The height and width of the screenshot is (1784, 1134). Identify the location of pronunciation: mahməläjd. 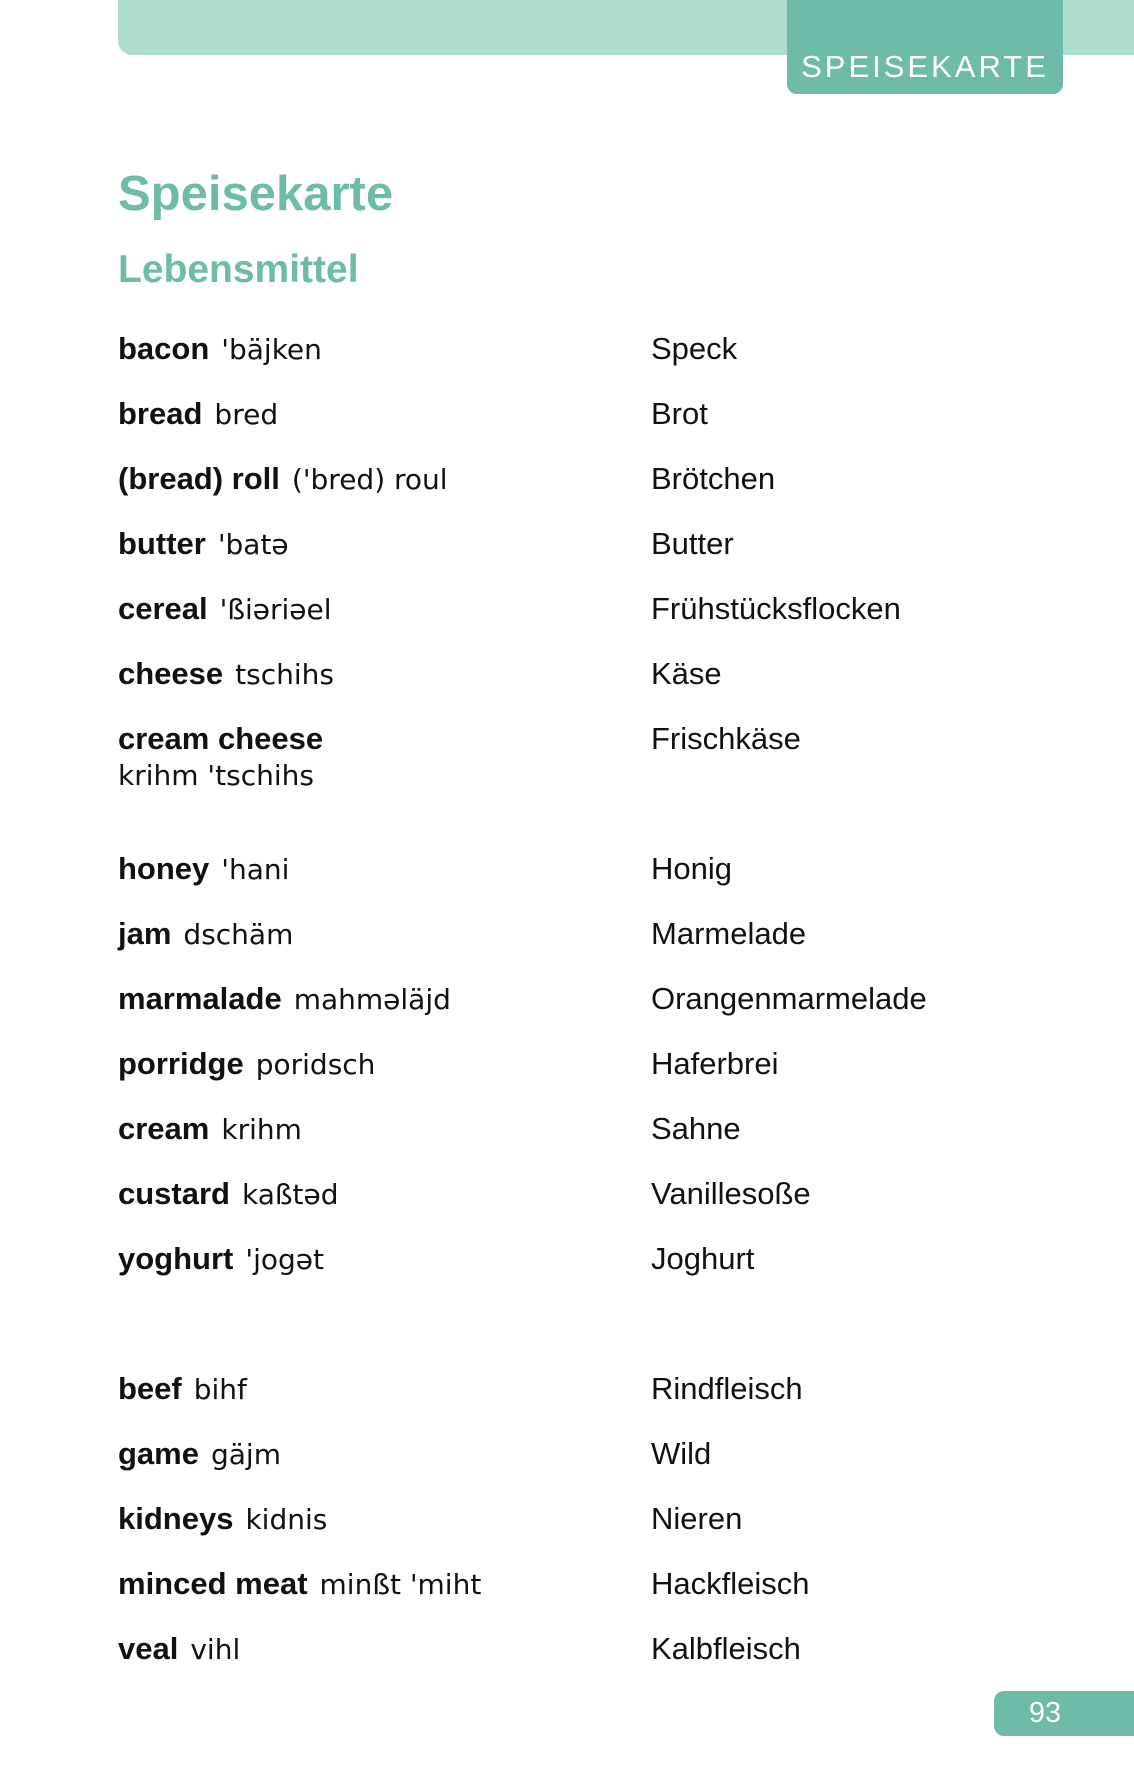
(372, 999).